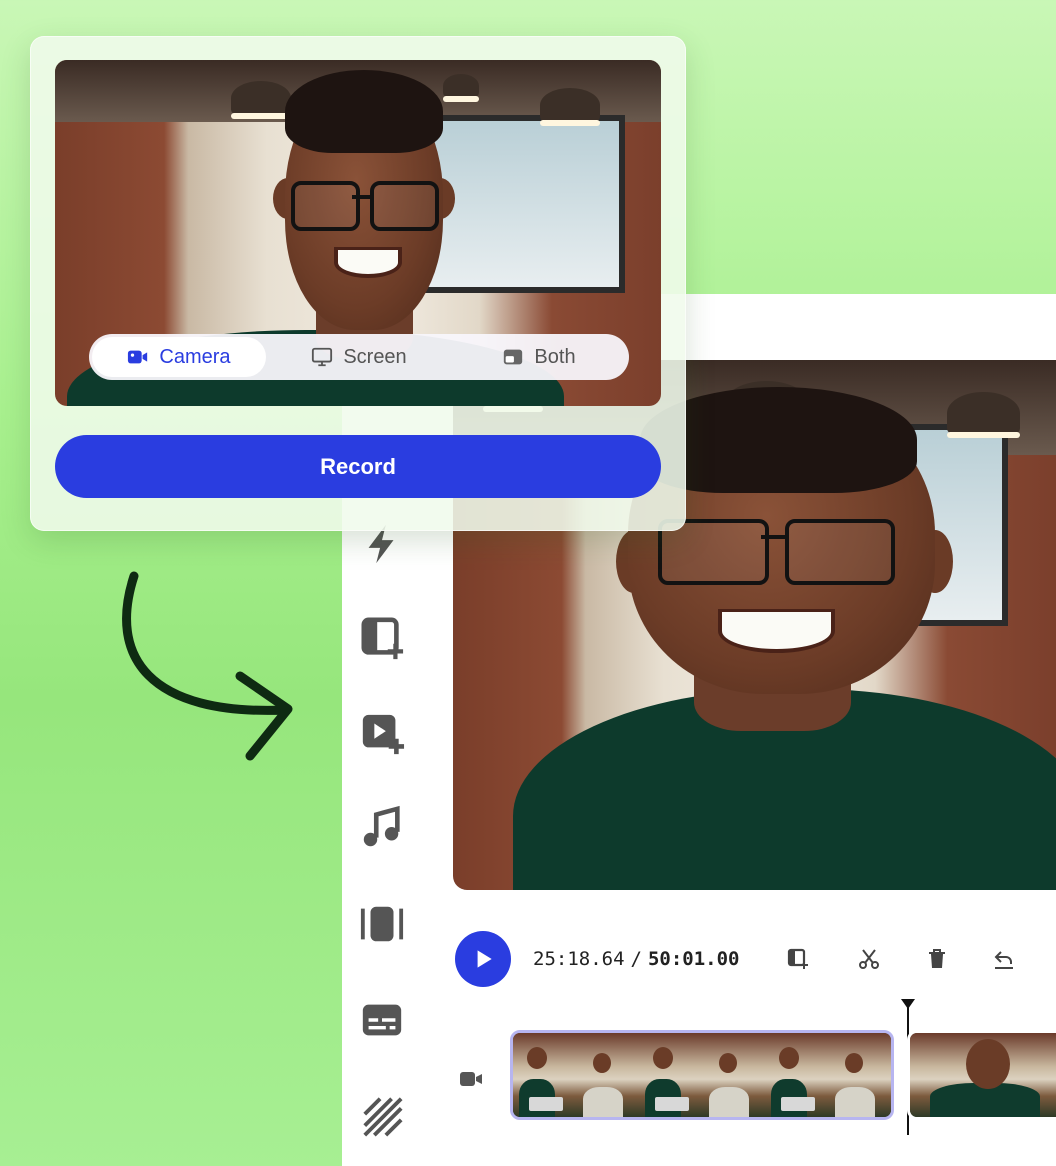 This screenshot has height=1166, width=1056. Describe the element at coordinates (358, 466) in the screenshot. I see `record-button: Record` at that location.